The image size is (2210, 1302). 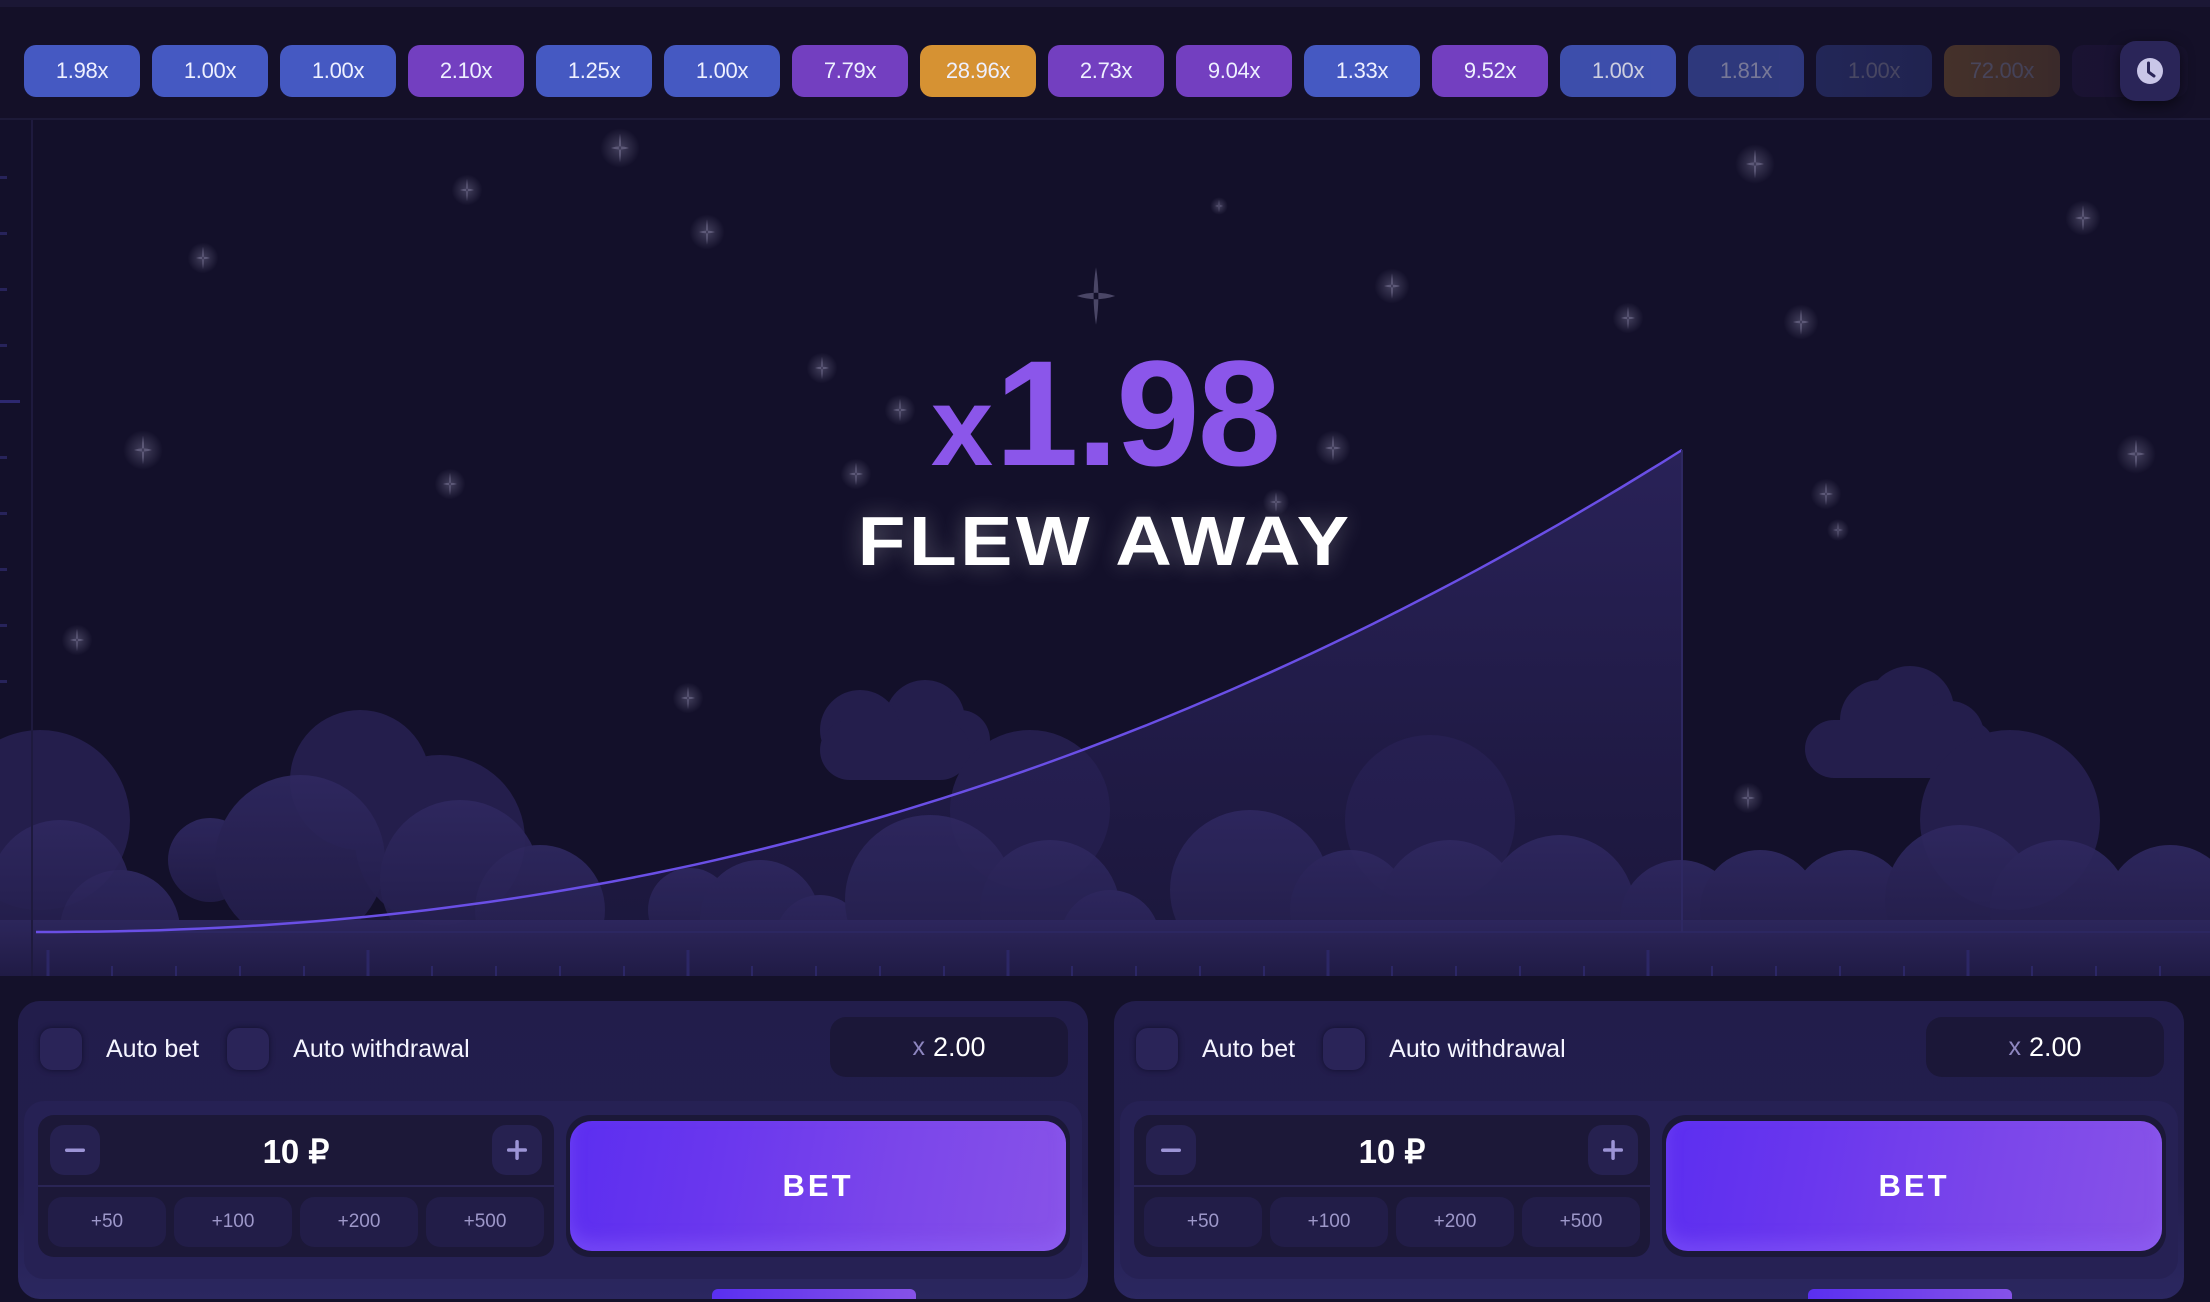 I want to click on history-chip: 28.96x, so click(x=978, y=71).